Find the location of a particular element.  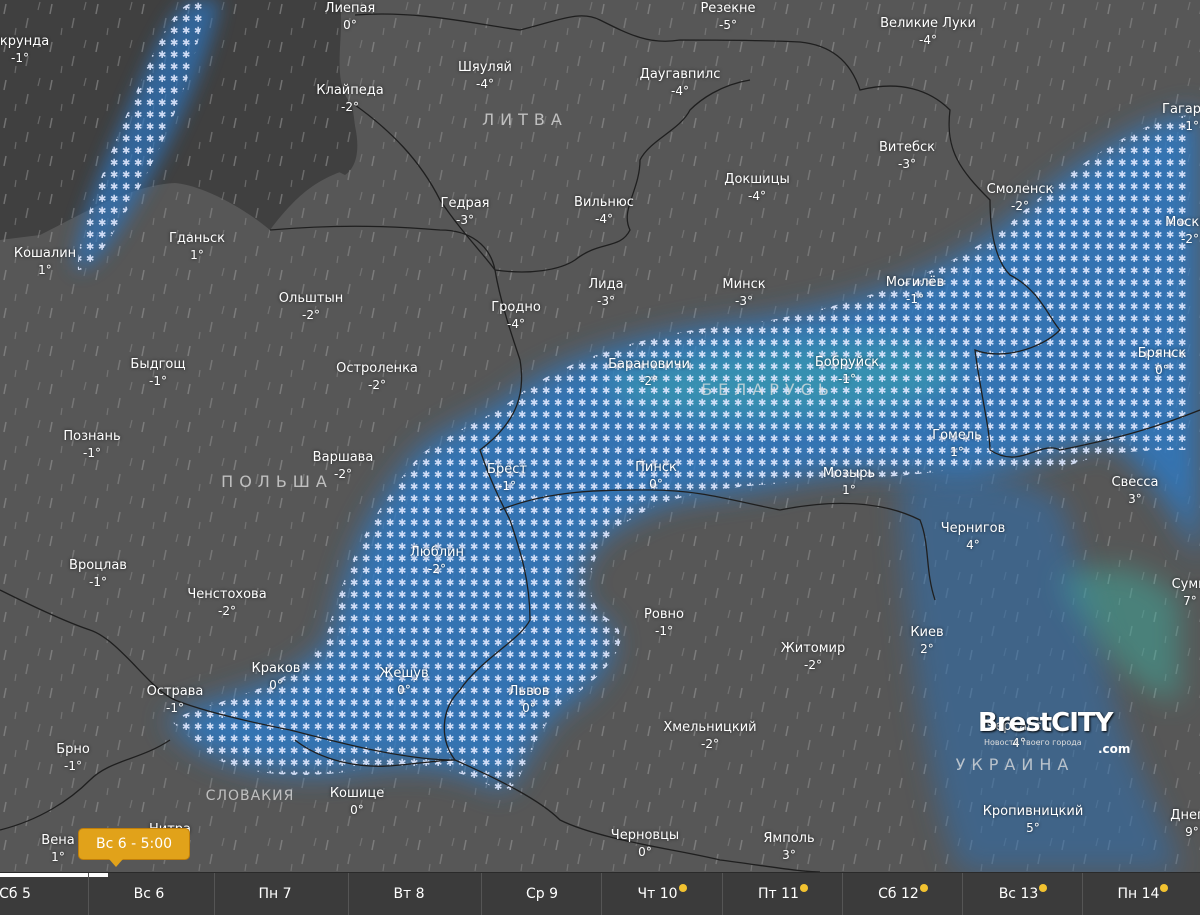

timeline-day: Вс 13 is located at coordinates (1022, 894).